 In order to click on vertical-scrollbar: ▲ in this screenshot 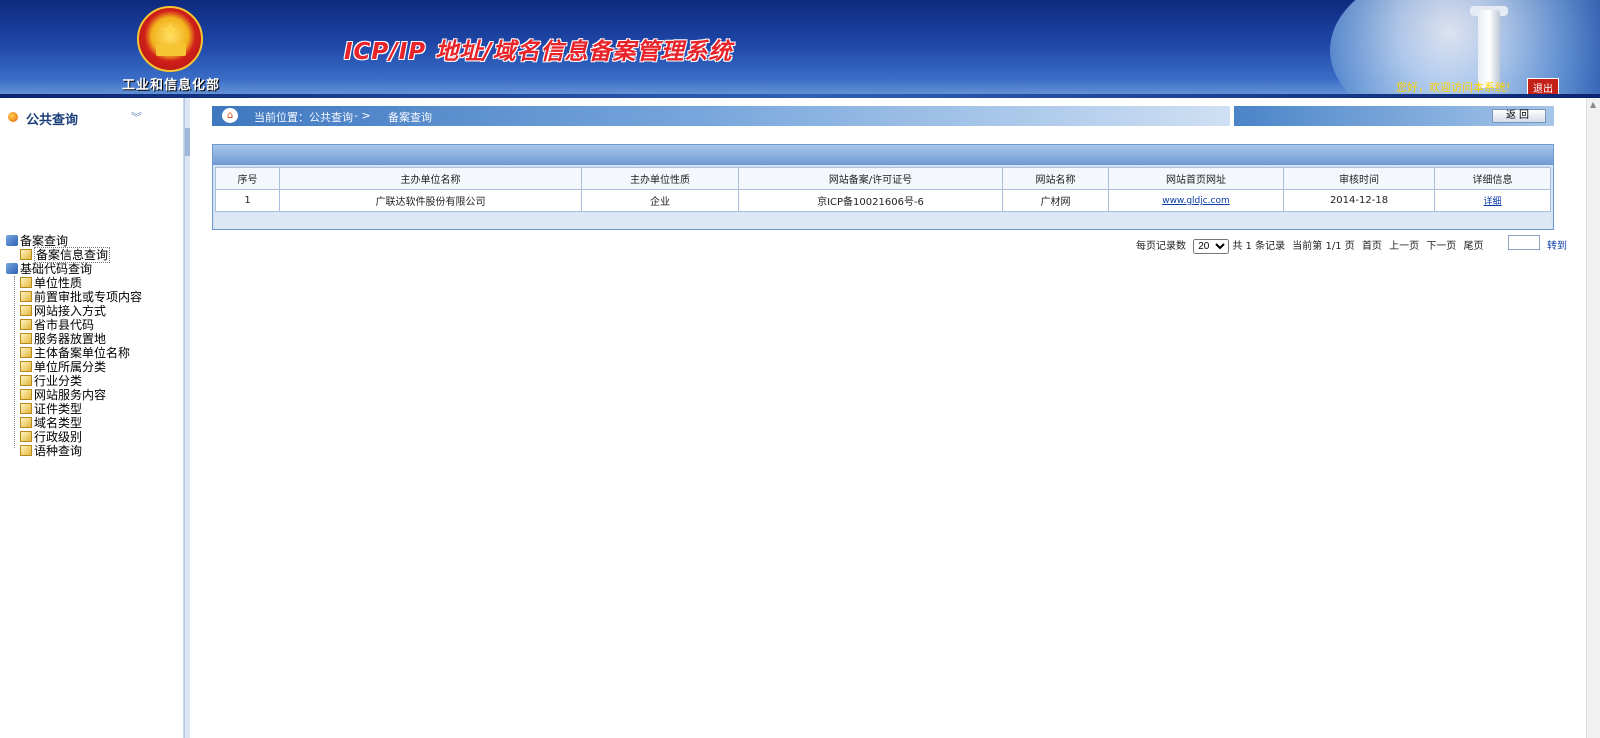, I will do `click(1593, 418)`.